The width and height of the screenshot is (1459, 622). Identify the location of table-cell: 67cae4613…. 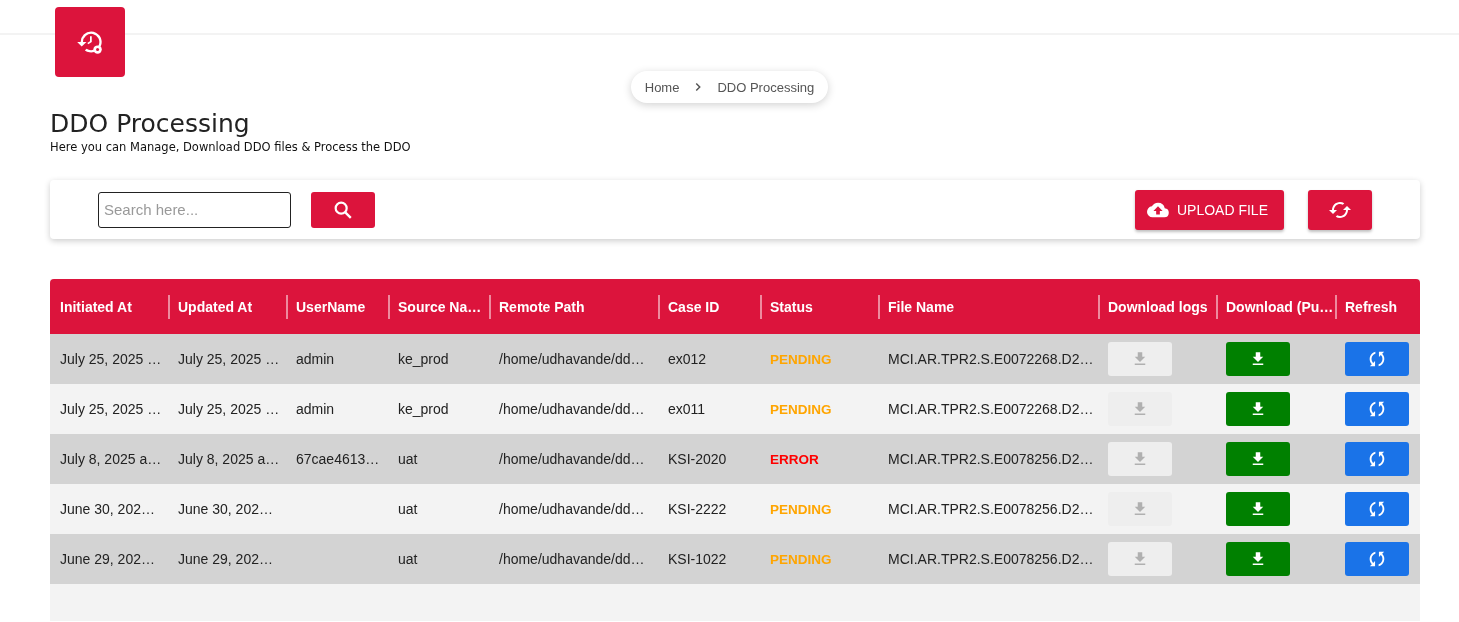
(337, 459).